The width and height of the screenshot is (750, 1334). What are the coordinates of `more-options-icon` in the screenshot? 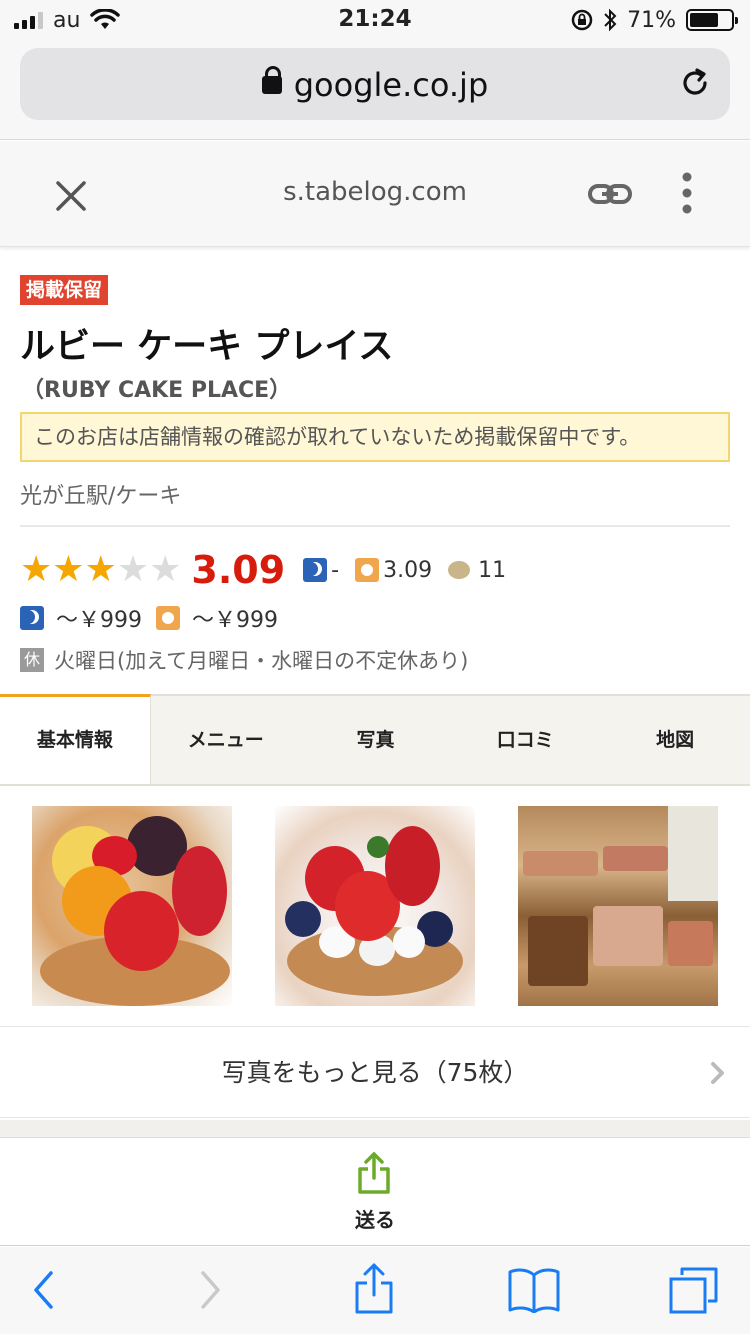 It's located at (687, 195).